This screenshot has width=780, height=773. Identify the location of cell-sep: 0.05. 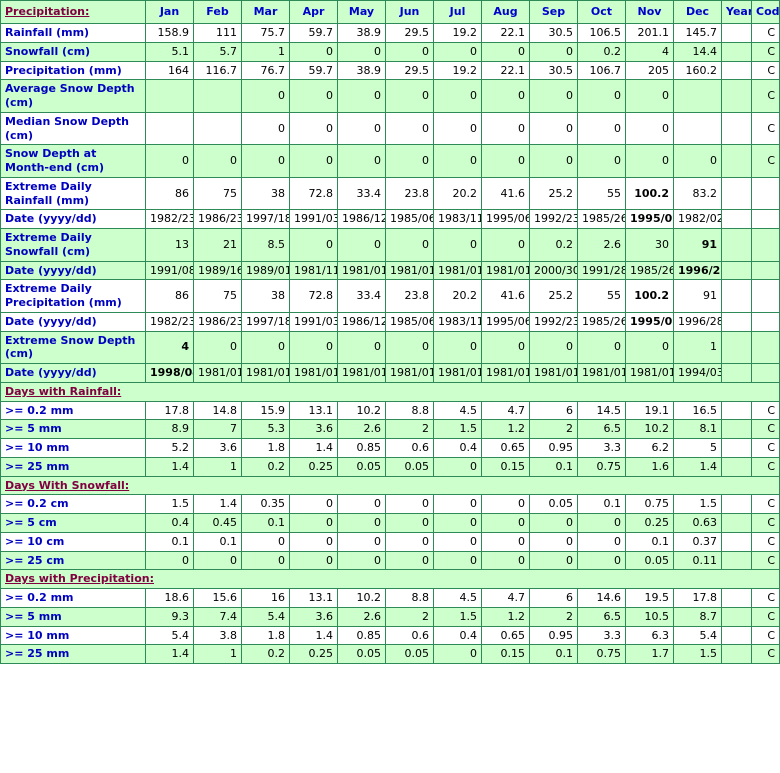
(553, 504).